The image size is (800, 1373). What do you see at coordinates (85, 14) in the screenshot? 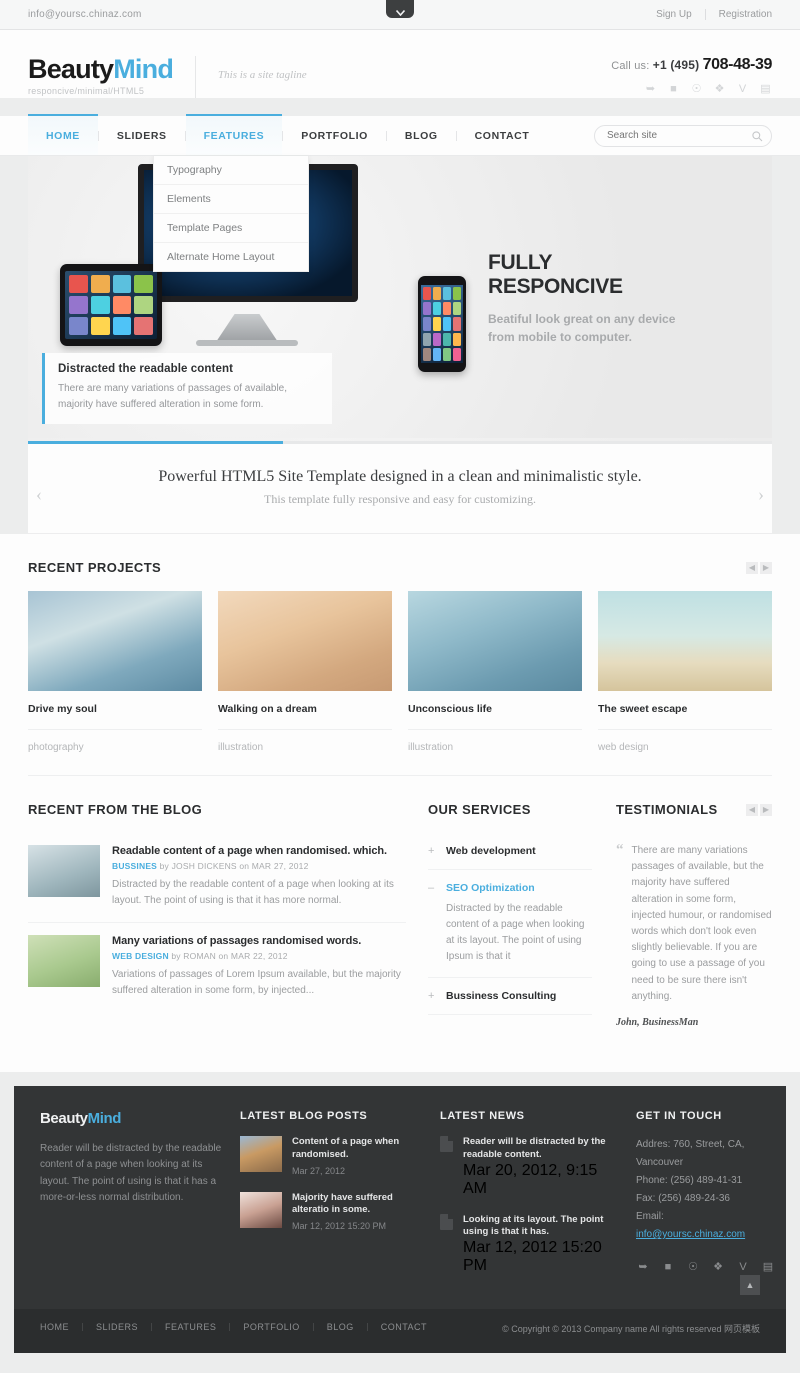
I see `header-email: info@yoursc.chinaz.com` at bounding box center [85, 14].